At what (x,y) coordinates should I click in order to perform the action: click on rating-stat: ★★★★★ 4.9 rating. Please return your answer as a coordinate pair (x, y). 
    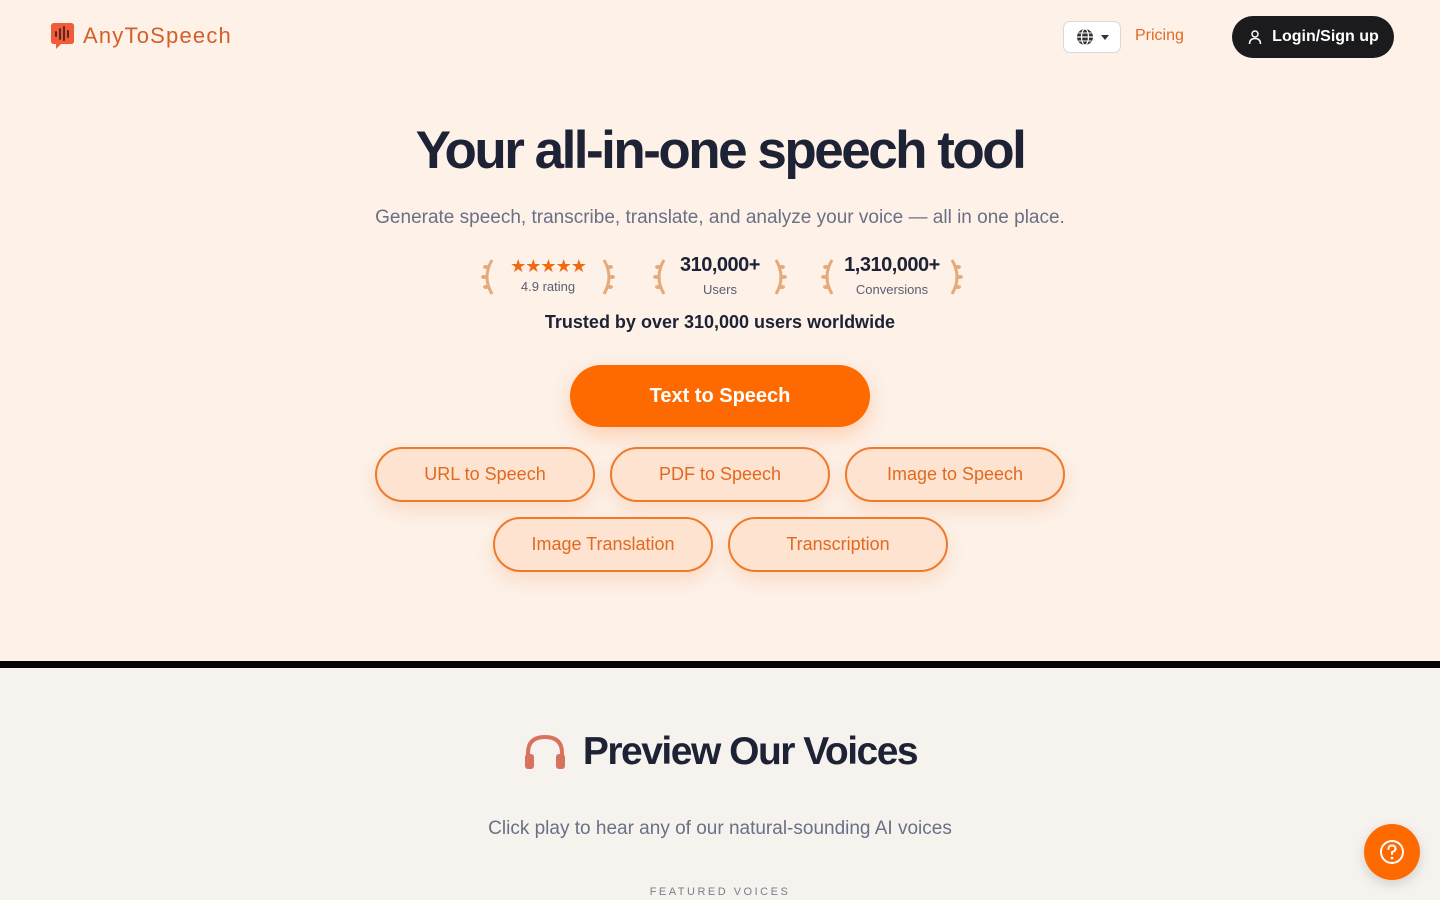
    Looking at the image, I should click on (548, 277).